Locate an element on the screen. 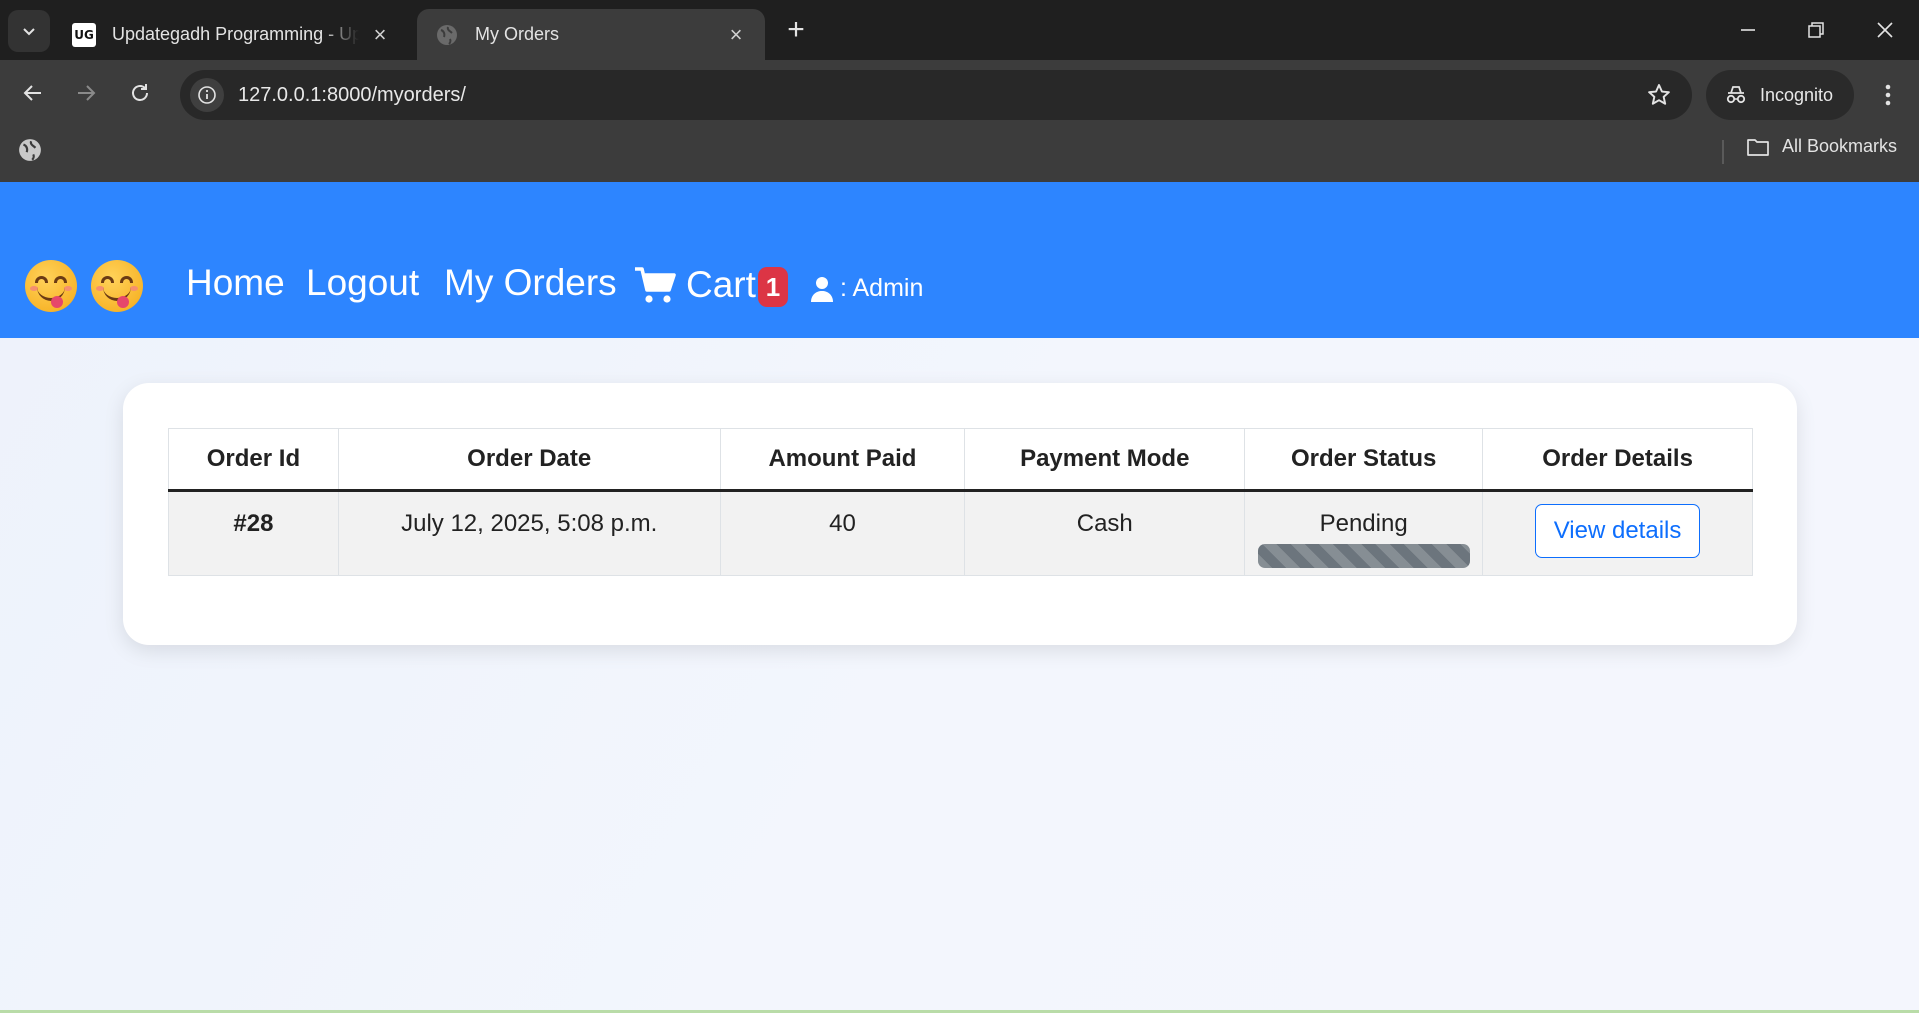  reload-icon is located at coordinates (140, 92).